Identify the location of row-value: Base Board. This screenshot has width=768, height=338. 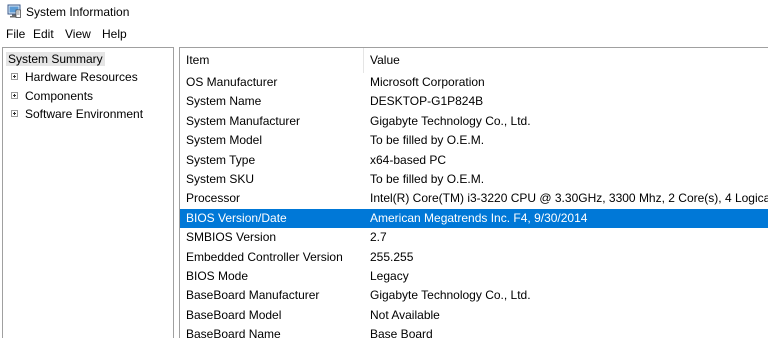
(401, 332).